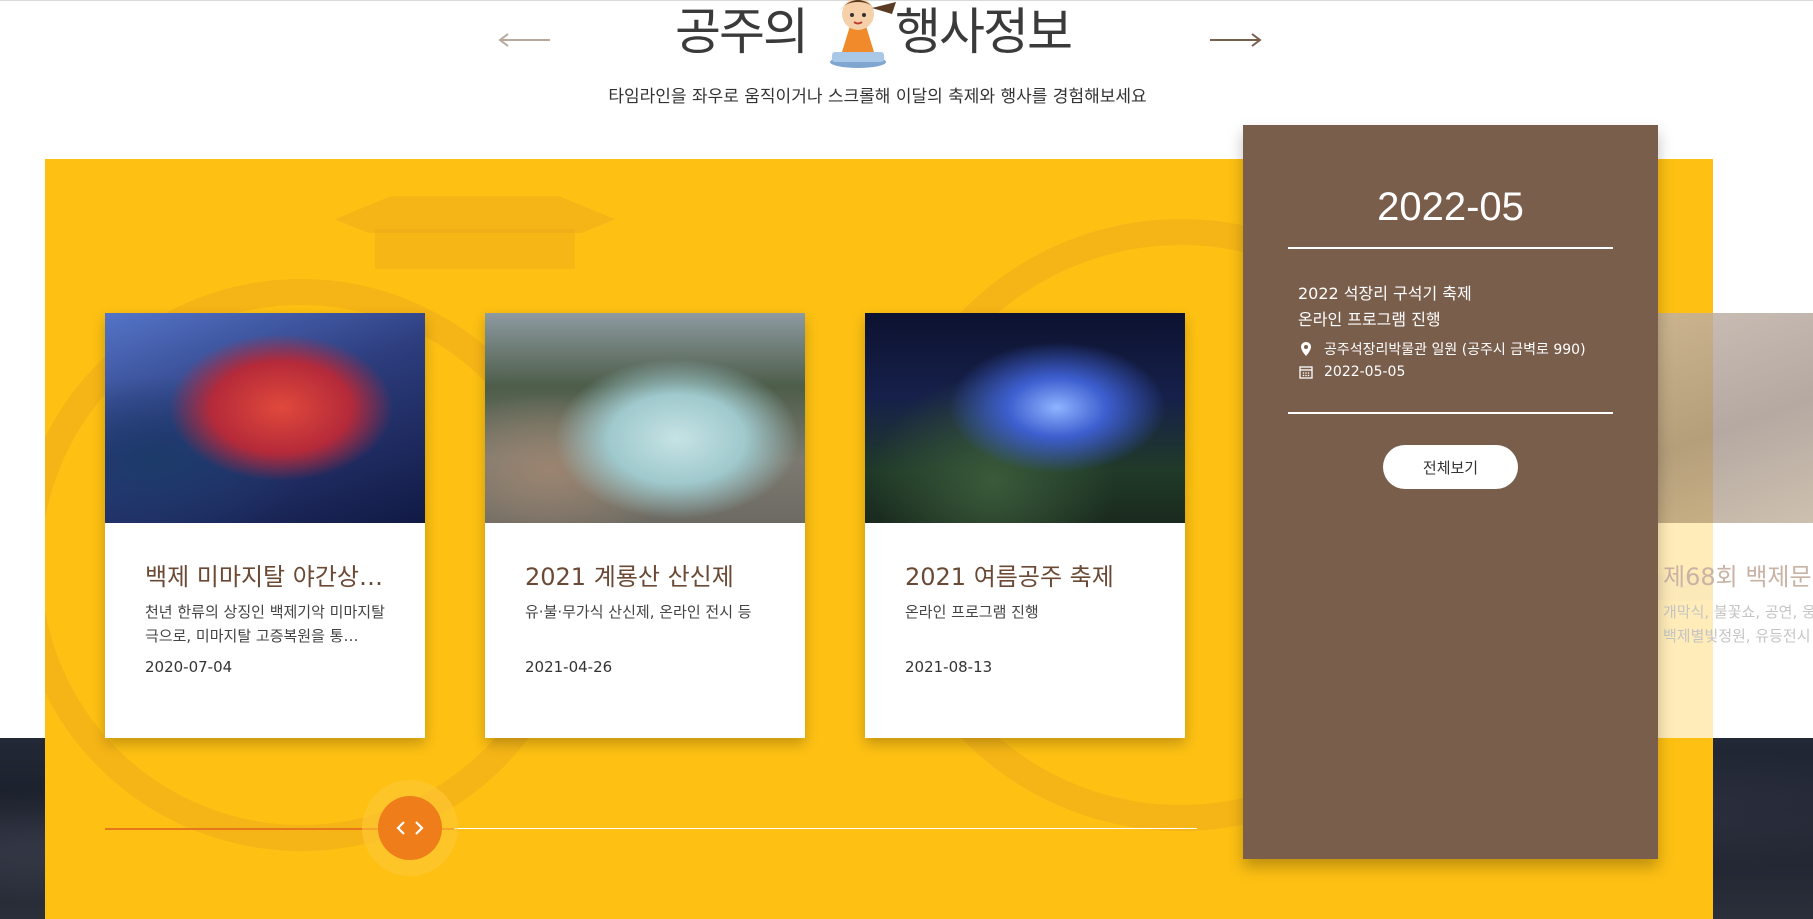 Image resolution: width=1813 pixels, height=919 pixels. I want to click on event-description: 유·불·무가식 산신제, 온라인 전시 등, so click(638, 612).